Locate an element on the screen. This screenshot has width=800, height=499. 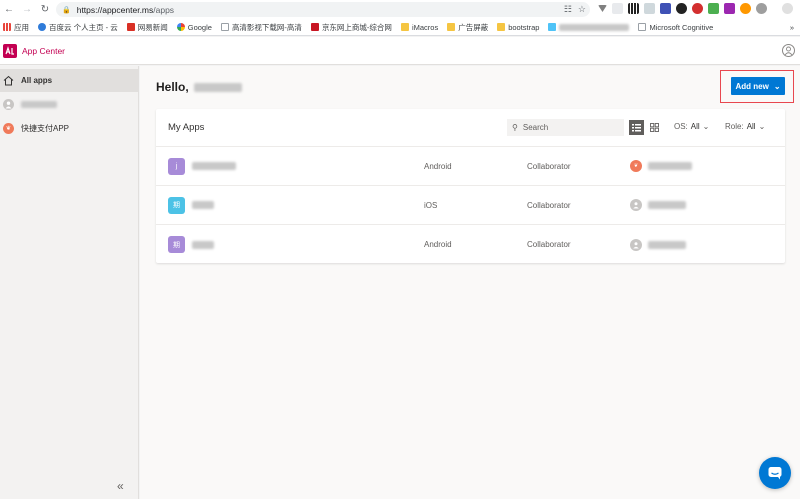
collapse-sidebar-icon: « is located at coordinates (120, 486).